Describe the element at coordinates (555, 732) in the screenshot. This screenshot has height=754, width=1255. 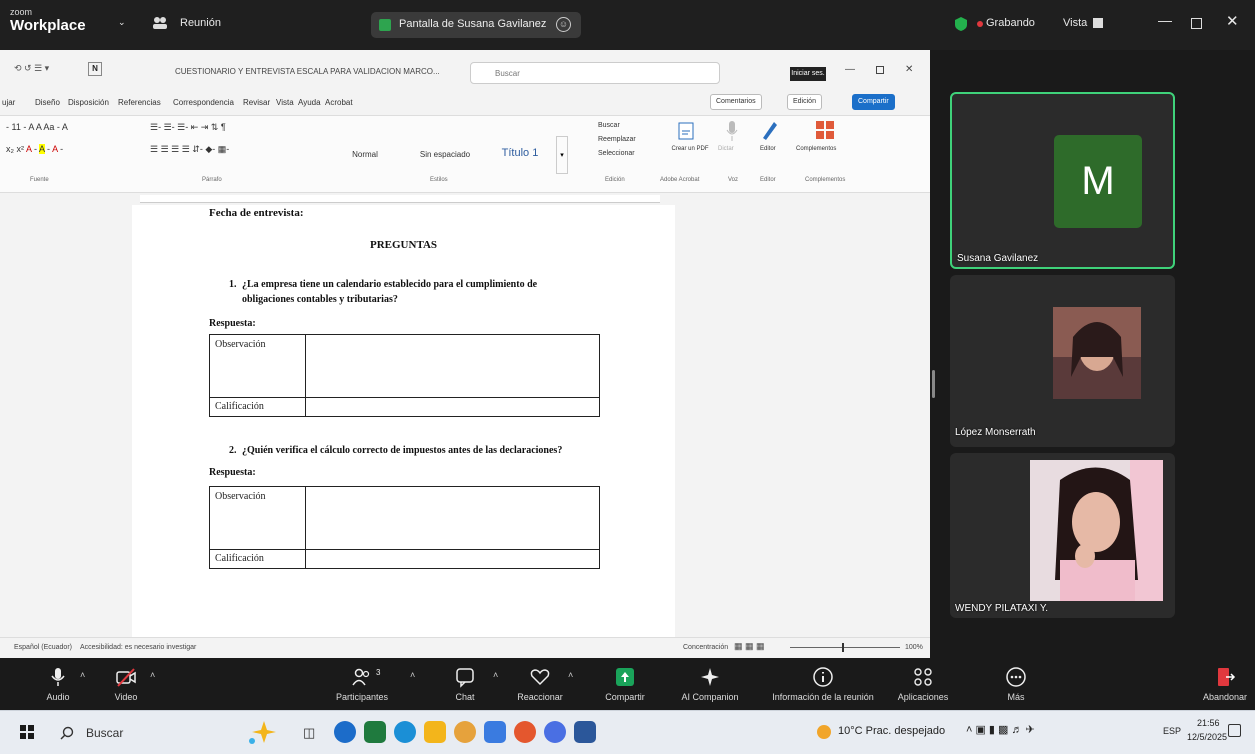
I see `meet-app-icon` at that location.